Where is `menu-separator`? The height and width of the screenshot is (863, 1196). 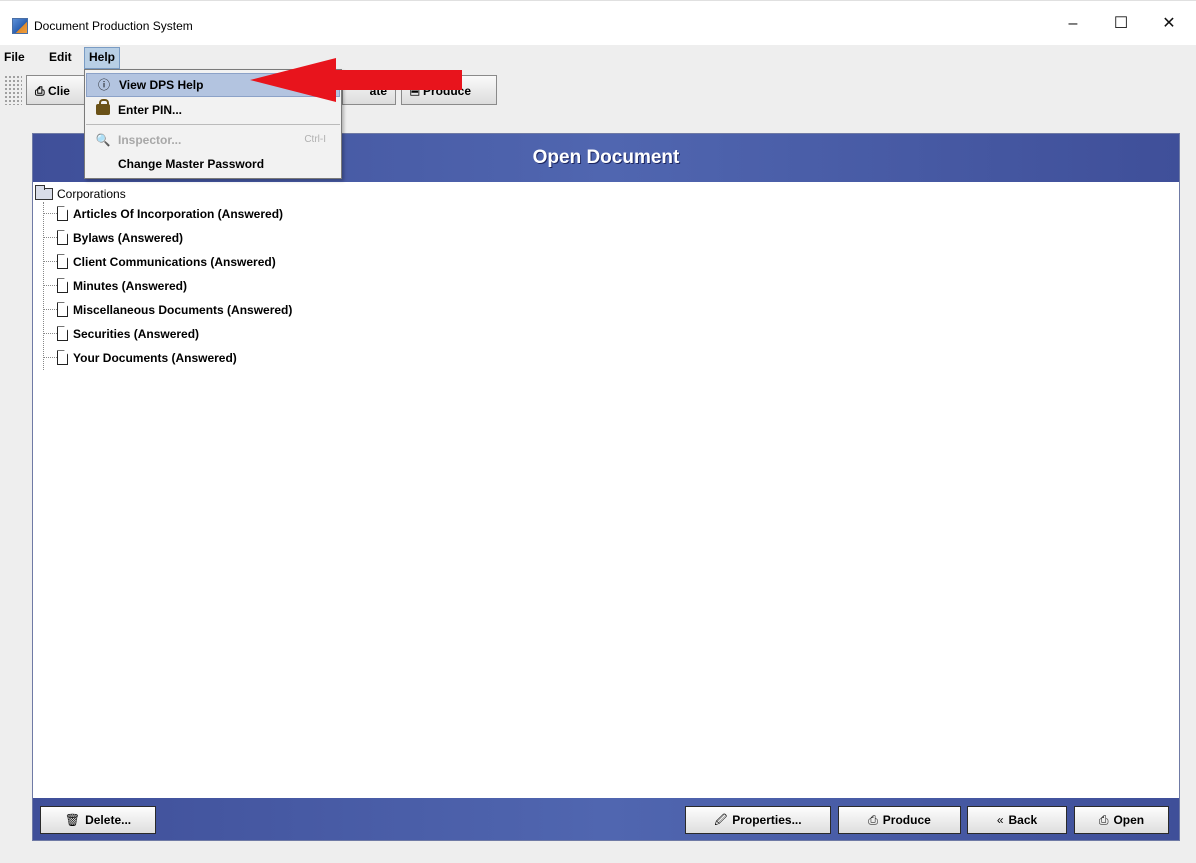 menu-separator is located at coordinates (213, 124).